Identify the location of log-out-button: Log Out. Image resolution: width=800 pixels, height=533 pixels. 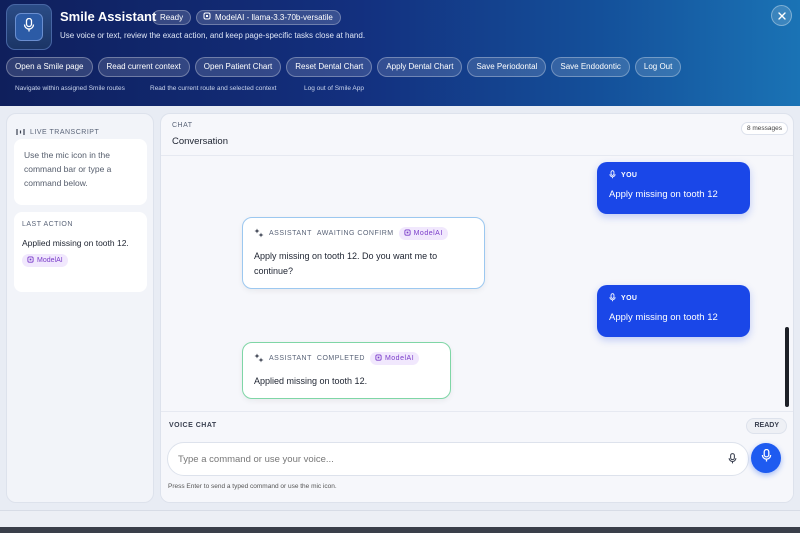
(658, 67).